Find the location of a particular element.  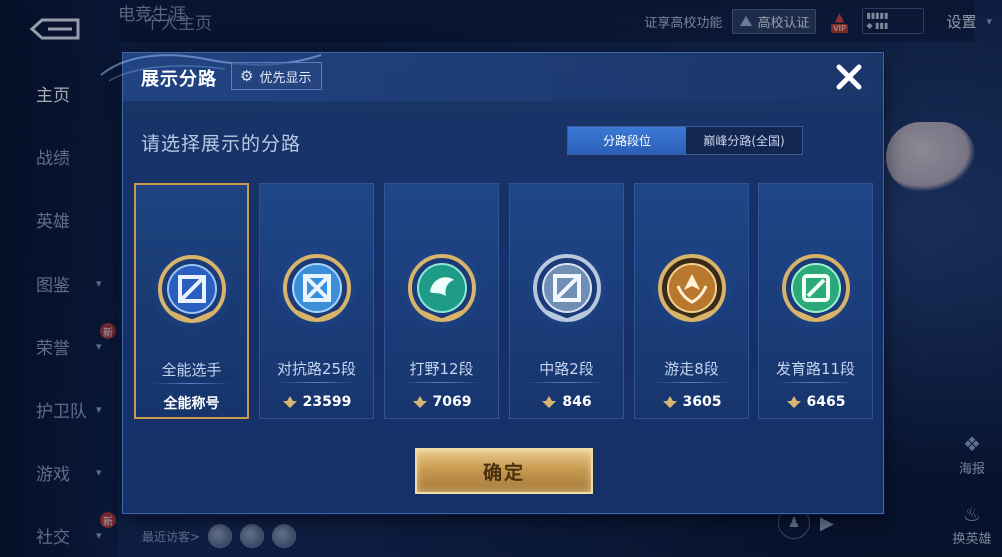

lane-card-footer: 全能称号 is located at coordinates (191, 403).